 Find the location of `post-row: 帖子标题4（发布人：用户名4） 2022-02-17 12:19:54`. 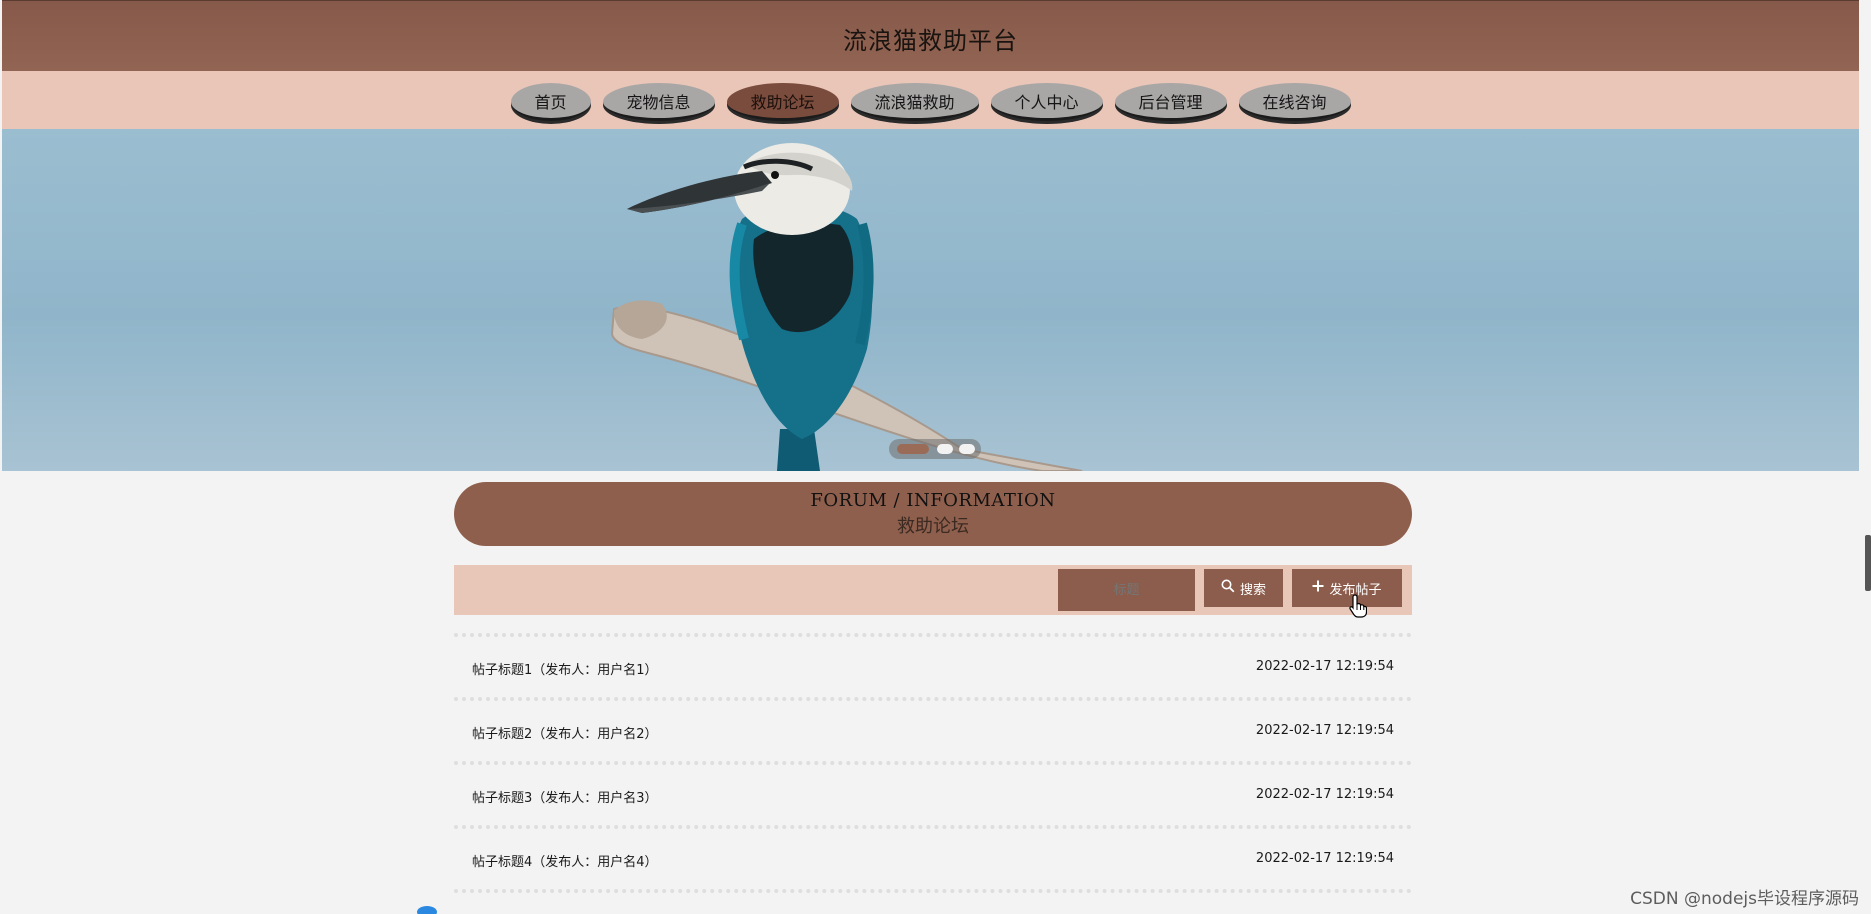

post-row: 帖子标题4（发布人：用户名4） 2022-02-17 12:19:54 is located at coordinates (933, 857).